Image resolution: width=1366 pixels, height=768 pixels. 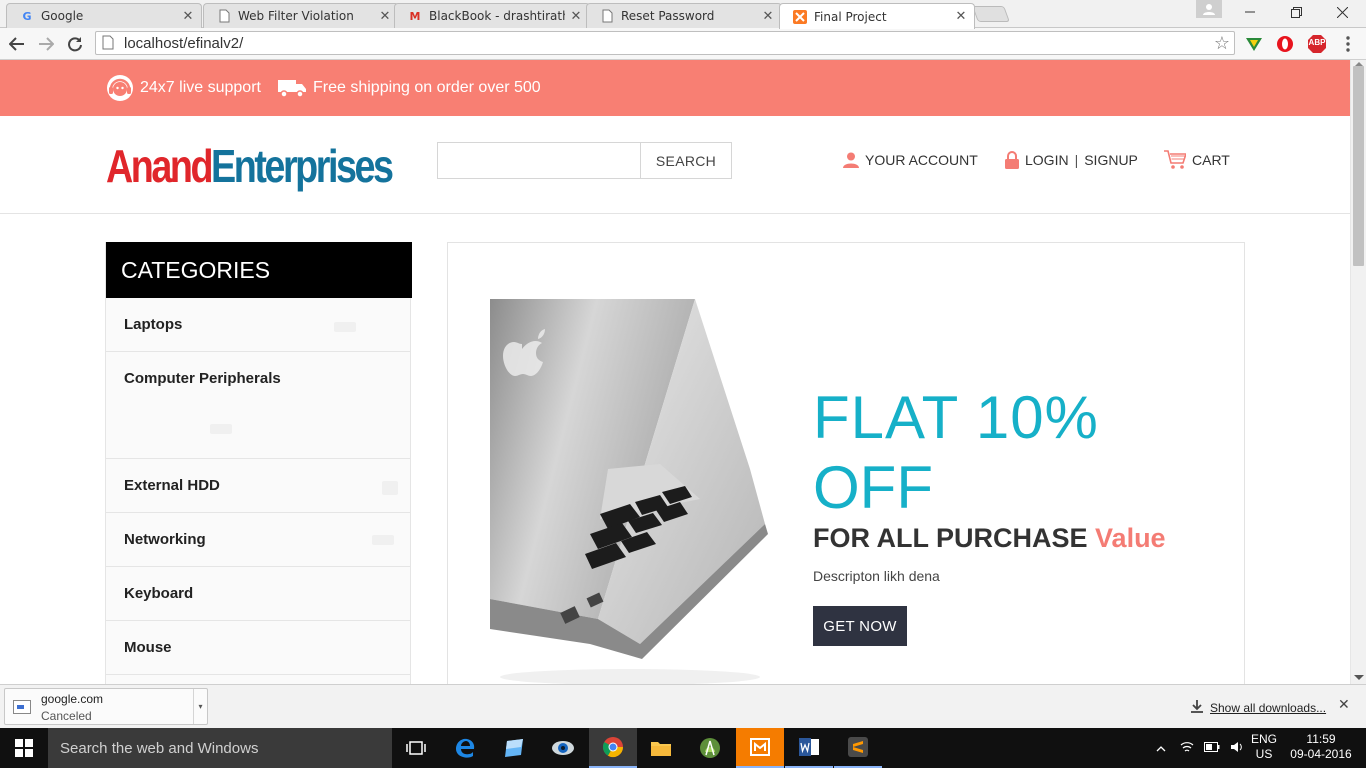 What do you see at coordinates (1250, 12) in the screenshot?
I see `minimize-icon` at bounding box center [1250, 12].